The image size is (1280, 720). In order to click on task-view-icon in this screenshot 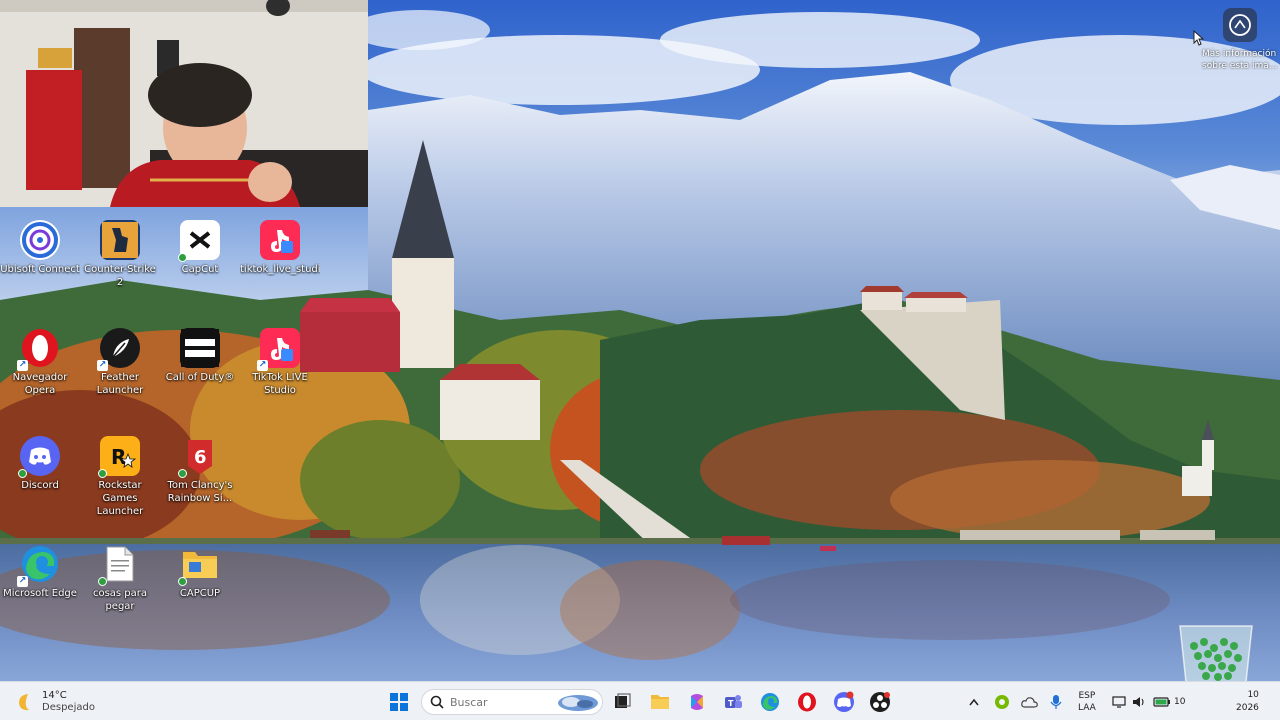, I will do `click(623, 700)`.